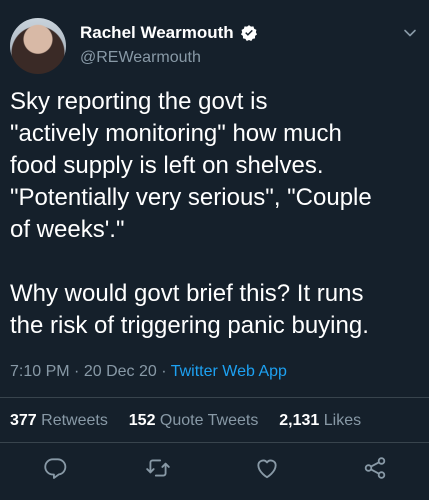 This screenshot has width=429, height=500. I want to click on share-icon, so click(375, 468).